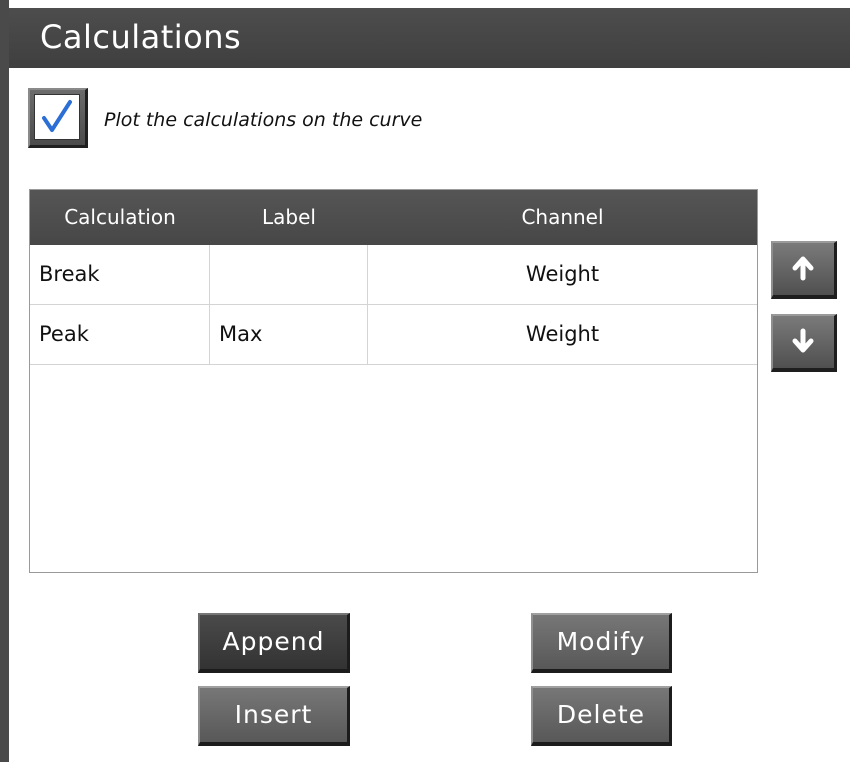  I want to click on panel-left-border, so click(4, 381).